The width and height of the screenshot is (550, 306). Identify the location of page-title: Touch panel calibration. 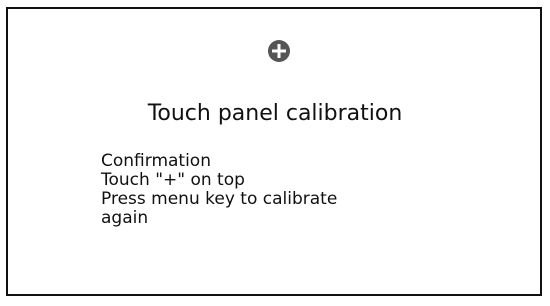
(275, 113).